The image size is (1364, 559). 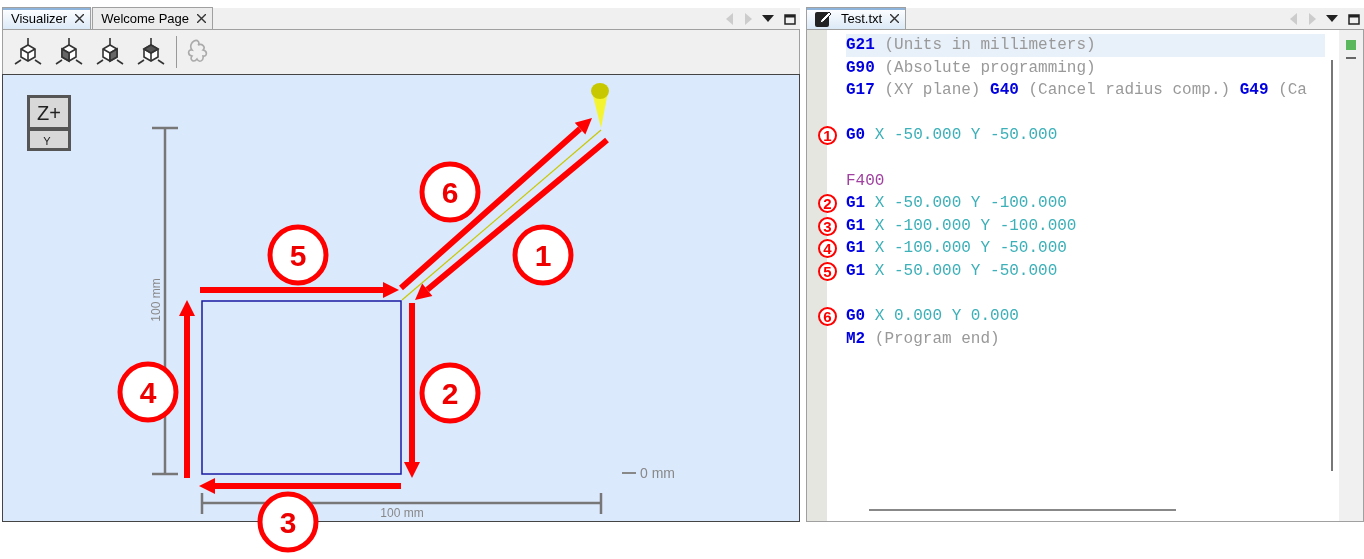 What do you see at coordinates (1332, 265) in the screenshot?
I see `vertical-scrollbar` at bounding box center [1332, 265].